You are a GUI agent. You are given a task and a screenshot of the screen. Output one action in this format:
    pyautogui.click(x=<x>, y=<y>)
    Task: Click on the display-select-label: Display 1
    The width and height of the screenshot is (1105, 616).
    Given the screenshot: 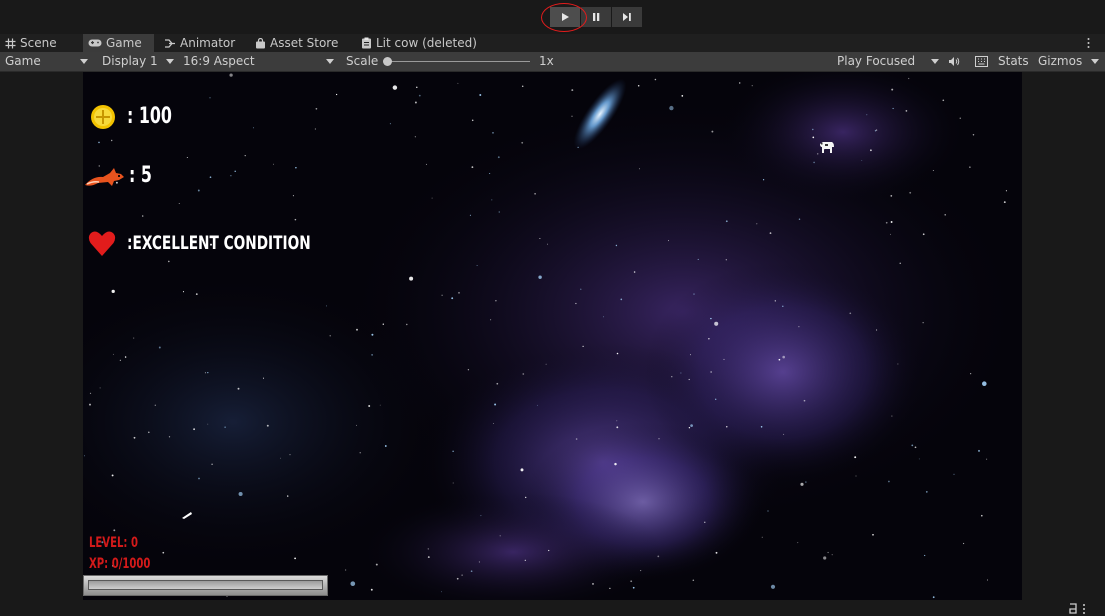 What is the action you would take?
    pyautogui.click(x=130, y=61)
    